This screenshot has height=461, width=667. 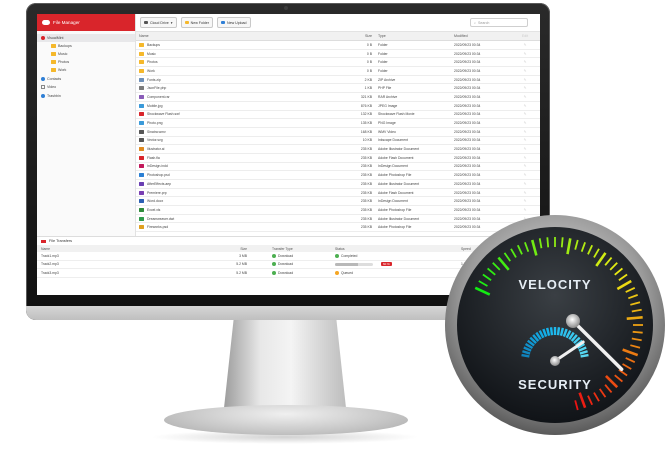 I want to click on col-type: Type, so click(x=416, y=36).